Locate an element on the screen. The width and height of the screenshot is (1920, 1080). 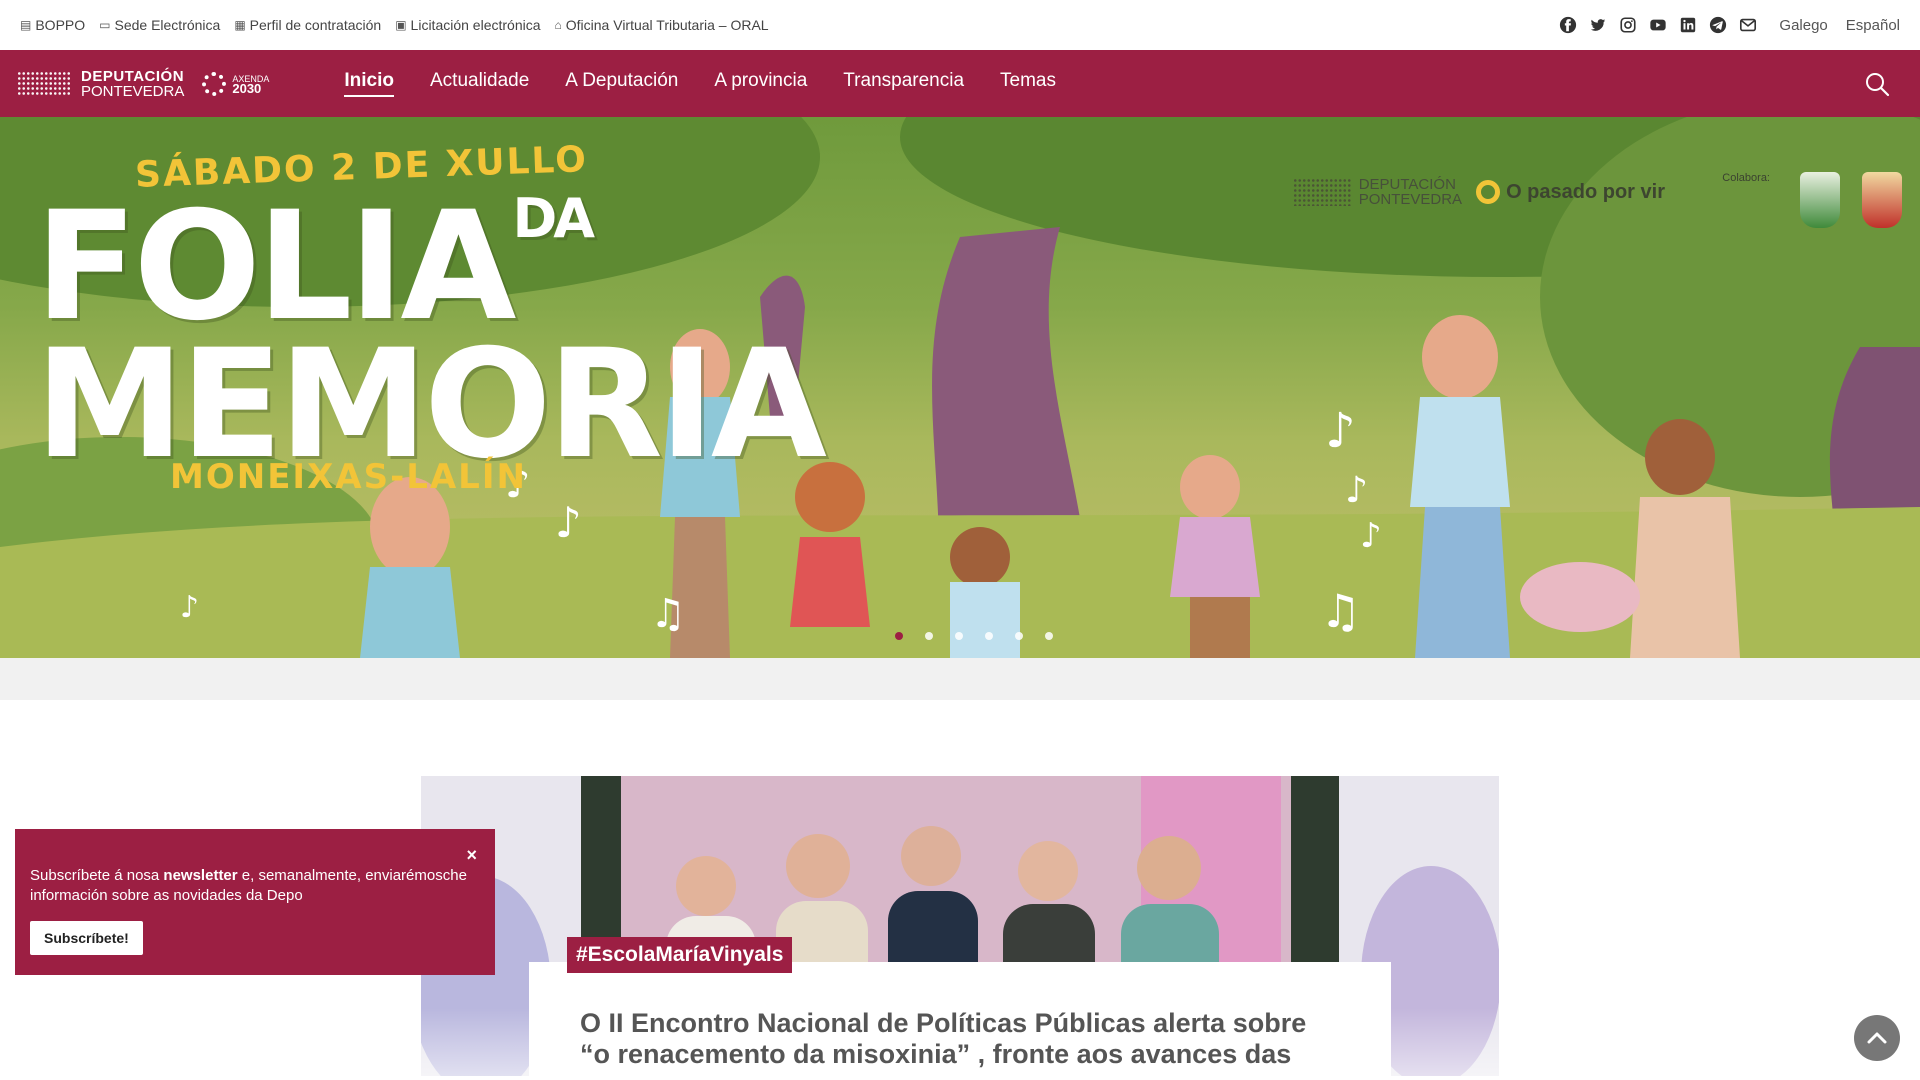
nav-item-transparencia: Transparencia is located at coordinates (903, 83).